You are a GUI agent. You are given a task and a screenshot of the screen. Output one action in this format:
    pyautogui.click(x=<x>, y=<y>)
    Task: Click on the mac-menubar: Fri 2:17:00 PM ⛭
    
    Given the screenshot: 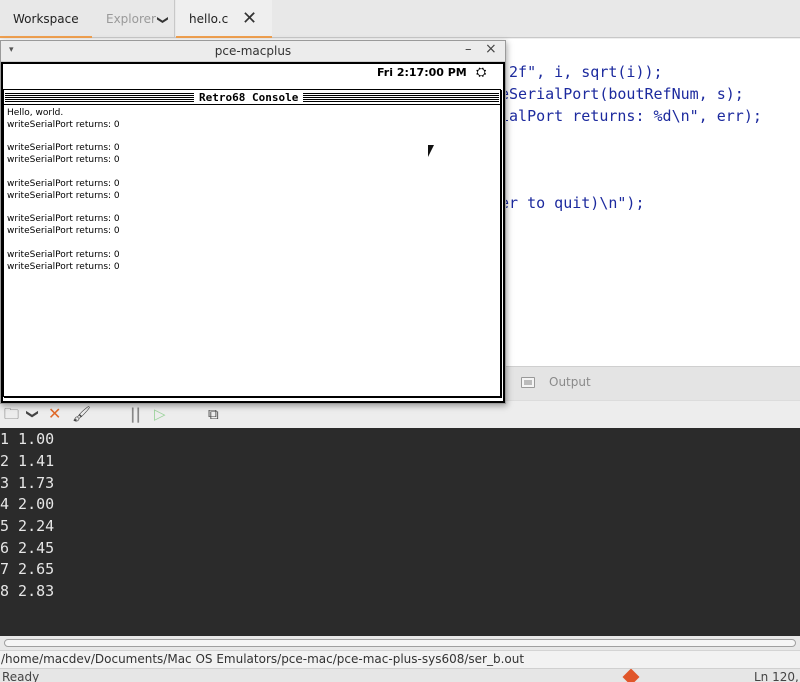 What is the action you would take?
    pyautogui.click(x=253, y=73)
    